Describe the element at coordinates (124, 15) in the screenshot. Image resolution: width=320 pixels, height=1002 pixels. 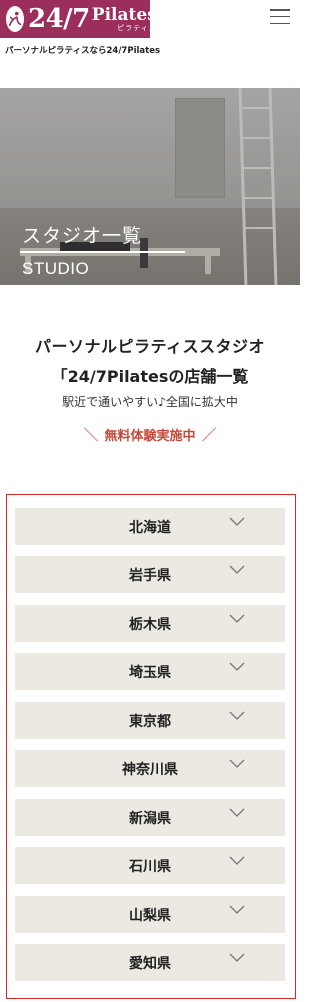
I see `logo-word: Pilates` at that location.